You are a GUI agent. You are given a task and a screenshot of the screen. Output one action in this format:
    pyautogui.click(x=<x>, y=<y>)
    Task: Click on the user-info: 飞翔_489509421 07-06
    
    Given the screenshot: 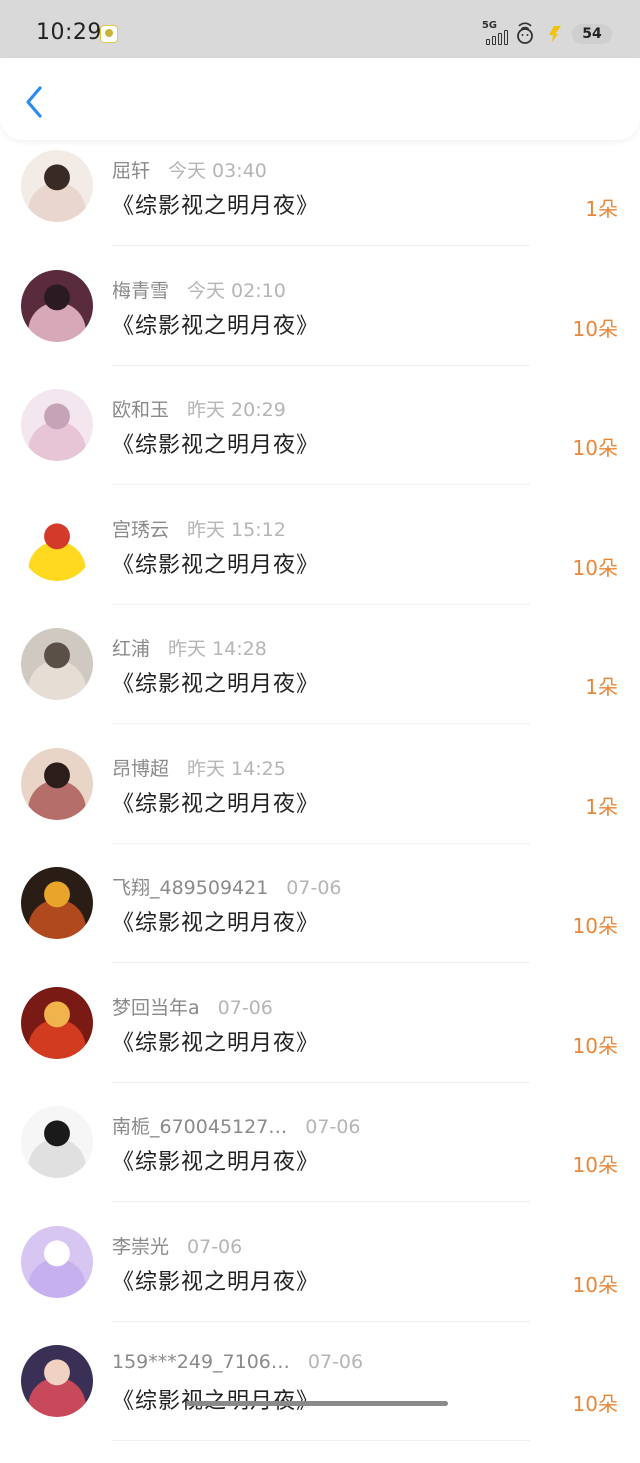 What is the action you would take?
    pyautogui.click(x=227, y=886)
    